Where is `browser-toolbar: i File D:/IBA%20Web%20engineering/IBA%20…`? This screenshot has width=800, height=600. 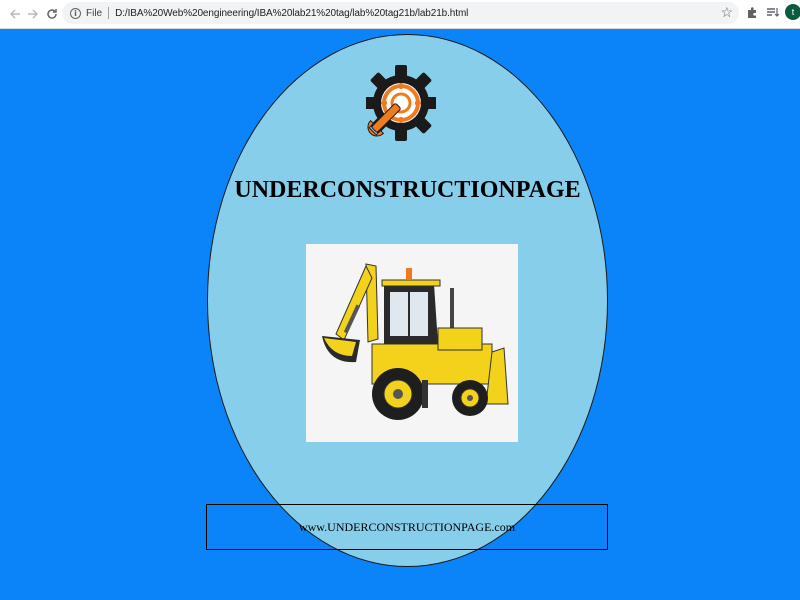
browser-toolbar: i File D:/IBA%20Web%20engineering/IBA%20… is located at coordinates (400, 14).